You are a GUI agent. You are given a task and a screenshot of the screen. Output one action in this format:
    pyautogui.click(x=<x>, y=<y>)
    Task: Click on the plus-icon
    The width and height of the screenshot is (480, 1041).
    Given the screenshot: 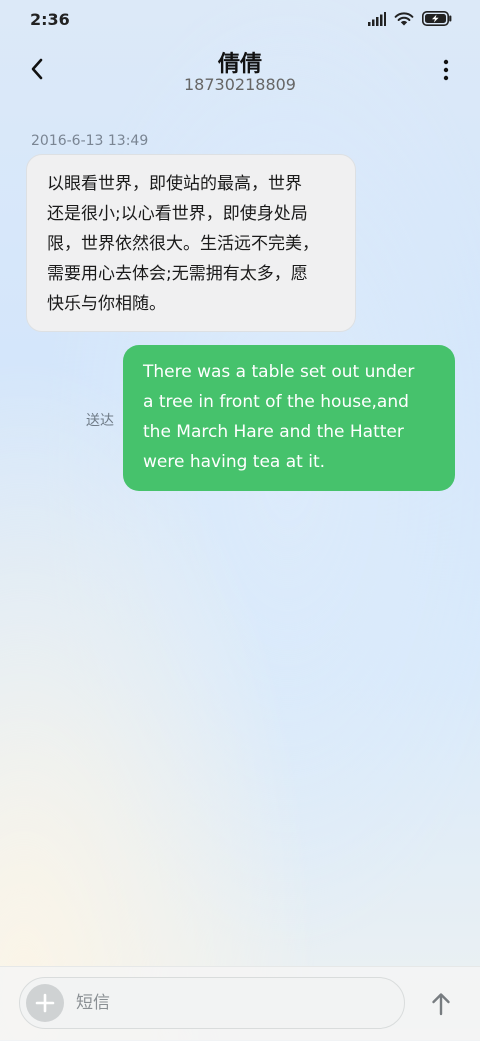 What is the action you would take?
    pyautogui.click(x=45, y=1003)
    